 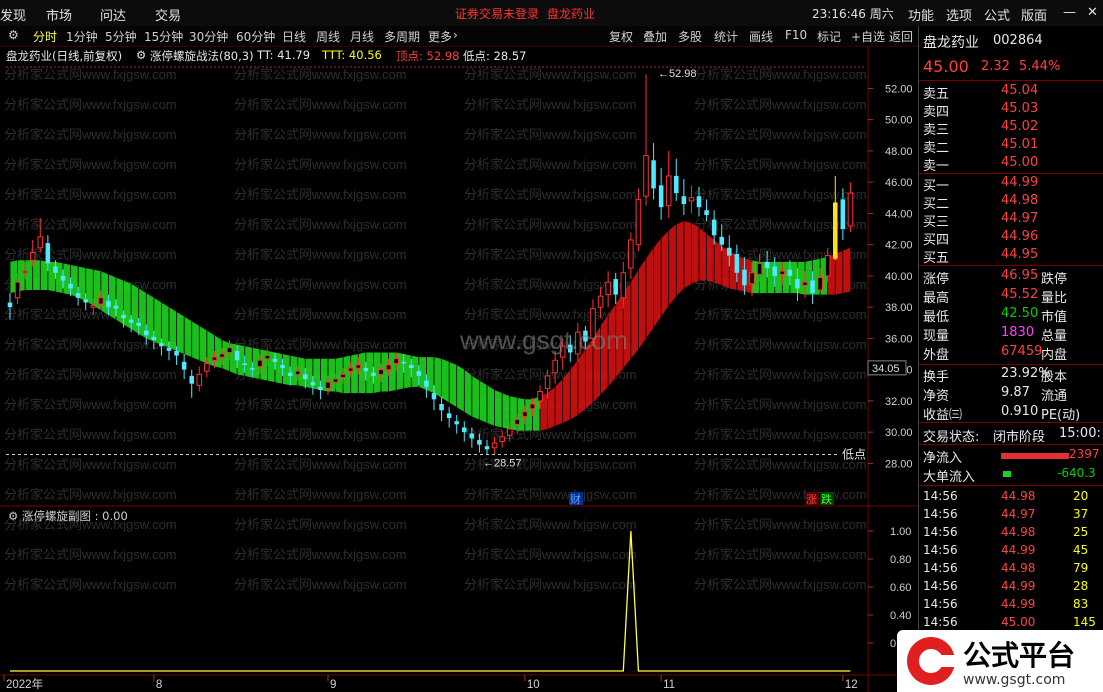 What do you see at coordinates (936, 166) in the screenshot?
I see `ask-label: 卖一` at bounding box center [936, 166].